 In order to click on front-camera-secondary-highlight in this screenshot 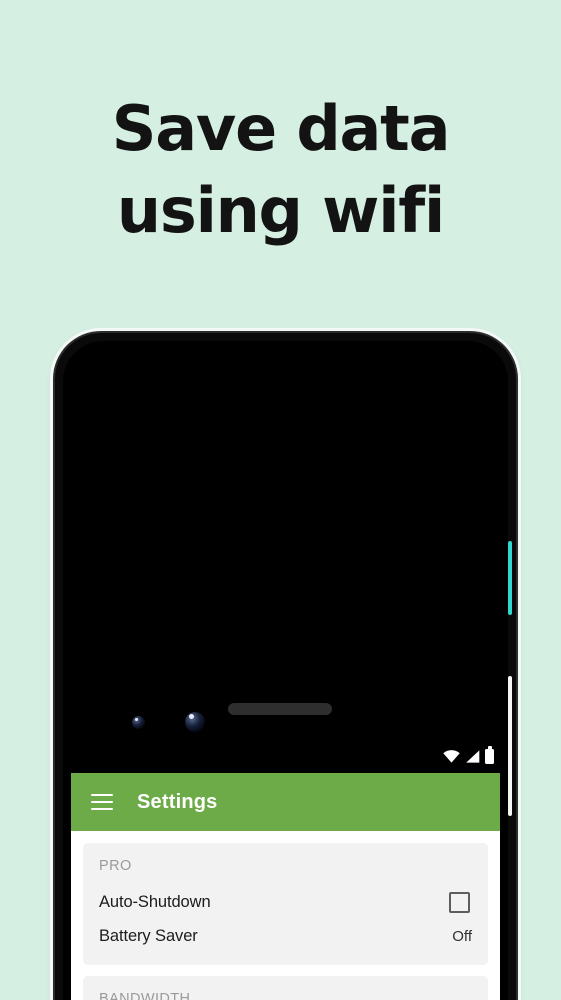, I will do `click(136, 719)`.